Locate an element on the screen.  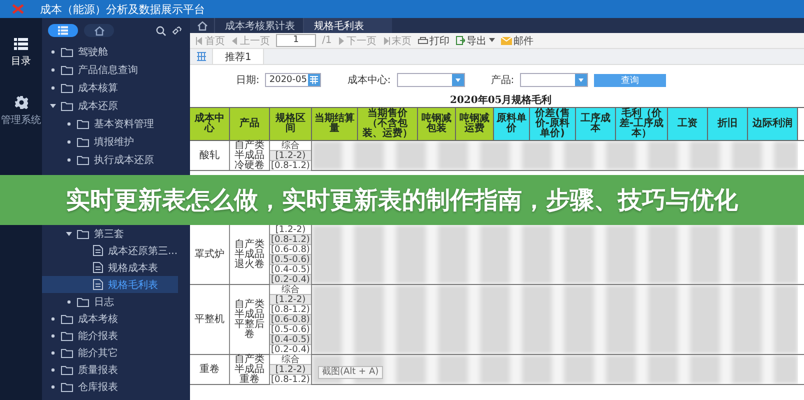
logo-icon is located at coordinates (18, 9).